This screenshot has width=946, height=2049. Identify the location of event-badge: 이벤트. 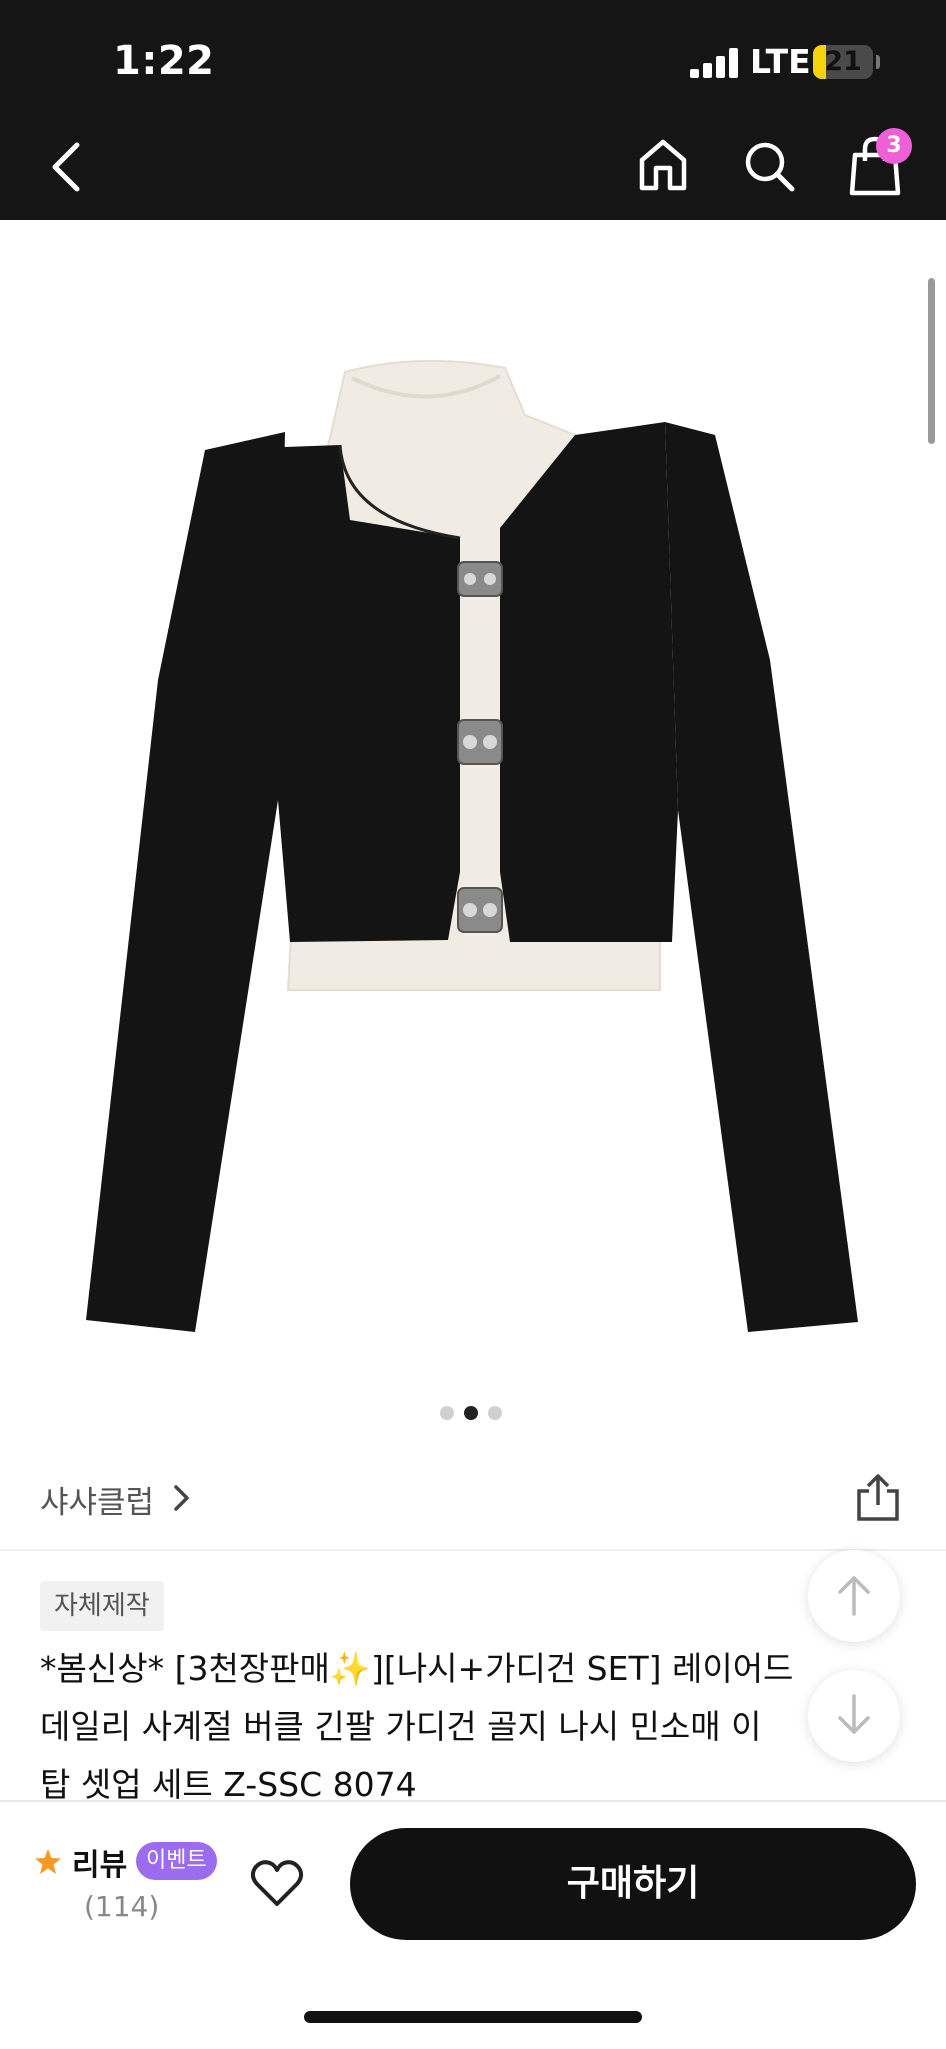
(176, 1861).